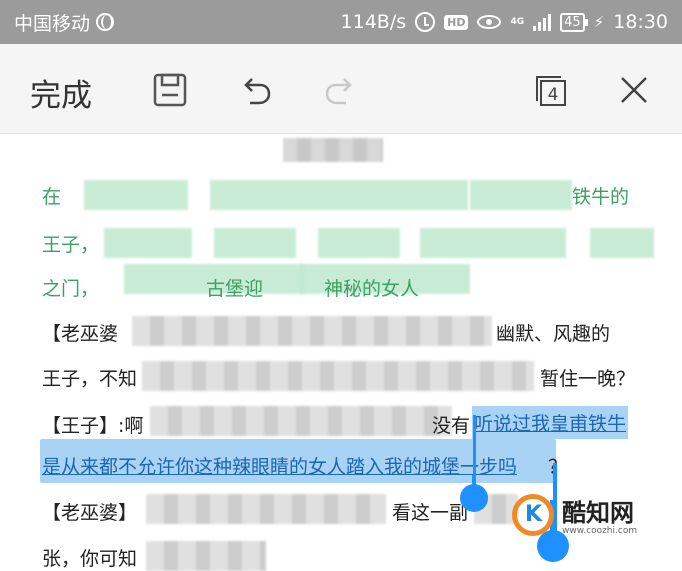  I want to click on watermark-url: www.coozhi.com, so click(600, 531).